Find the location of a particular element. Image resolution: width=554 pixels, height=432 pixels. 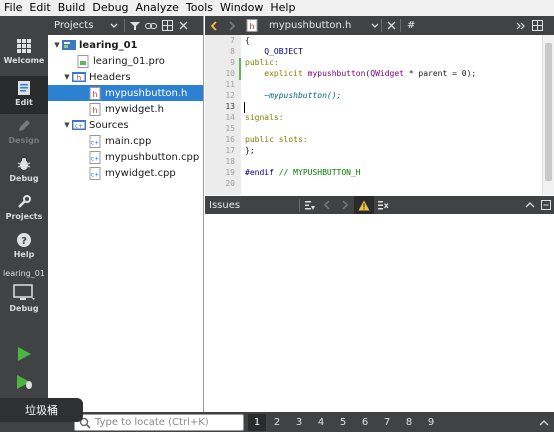

output-pane-button-5: 5 is located at coordinates (343, 422).